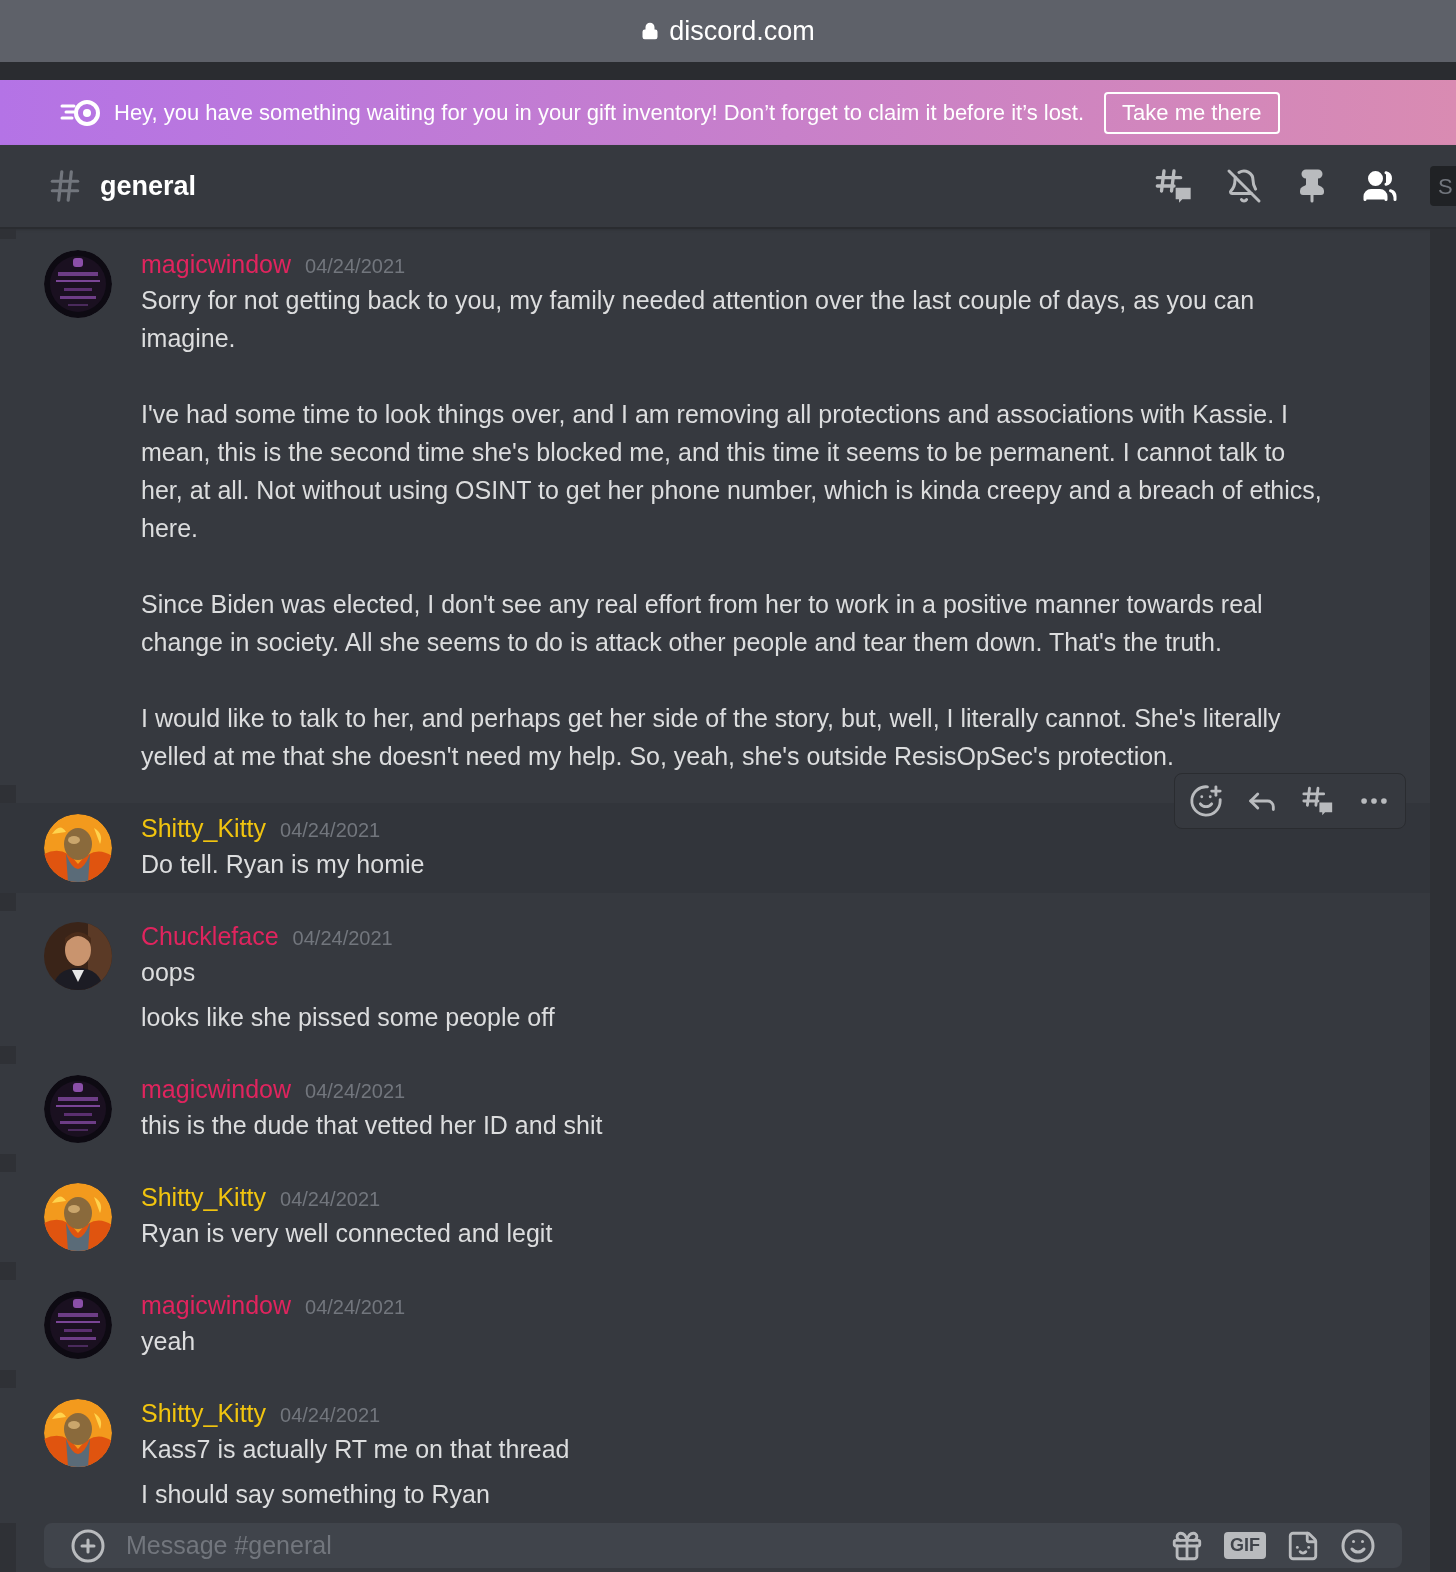 This screenshot has height=1572, width=1456. I want to click on search-field: S, so click(1443, 186).